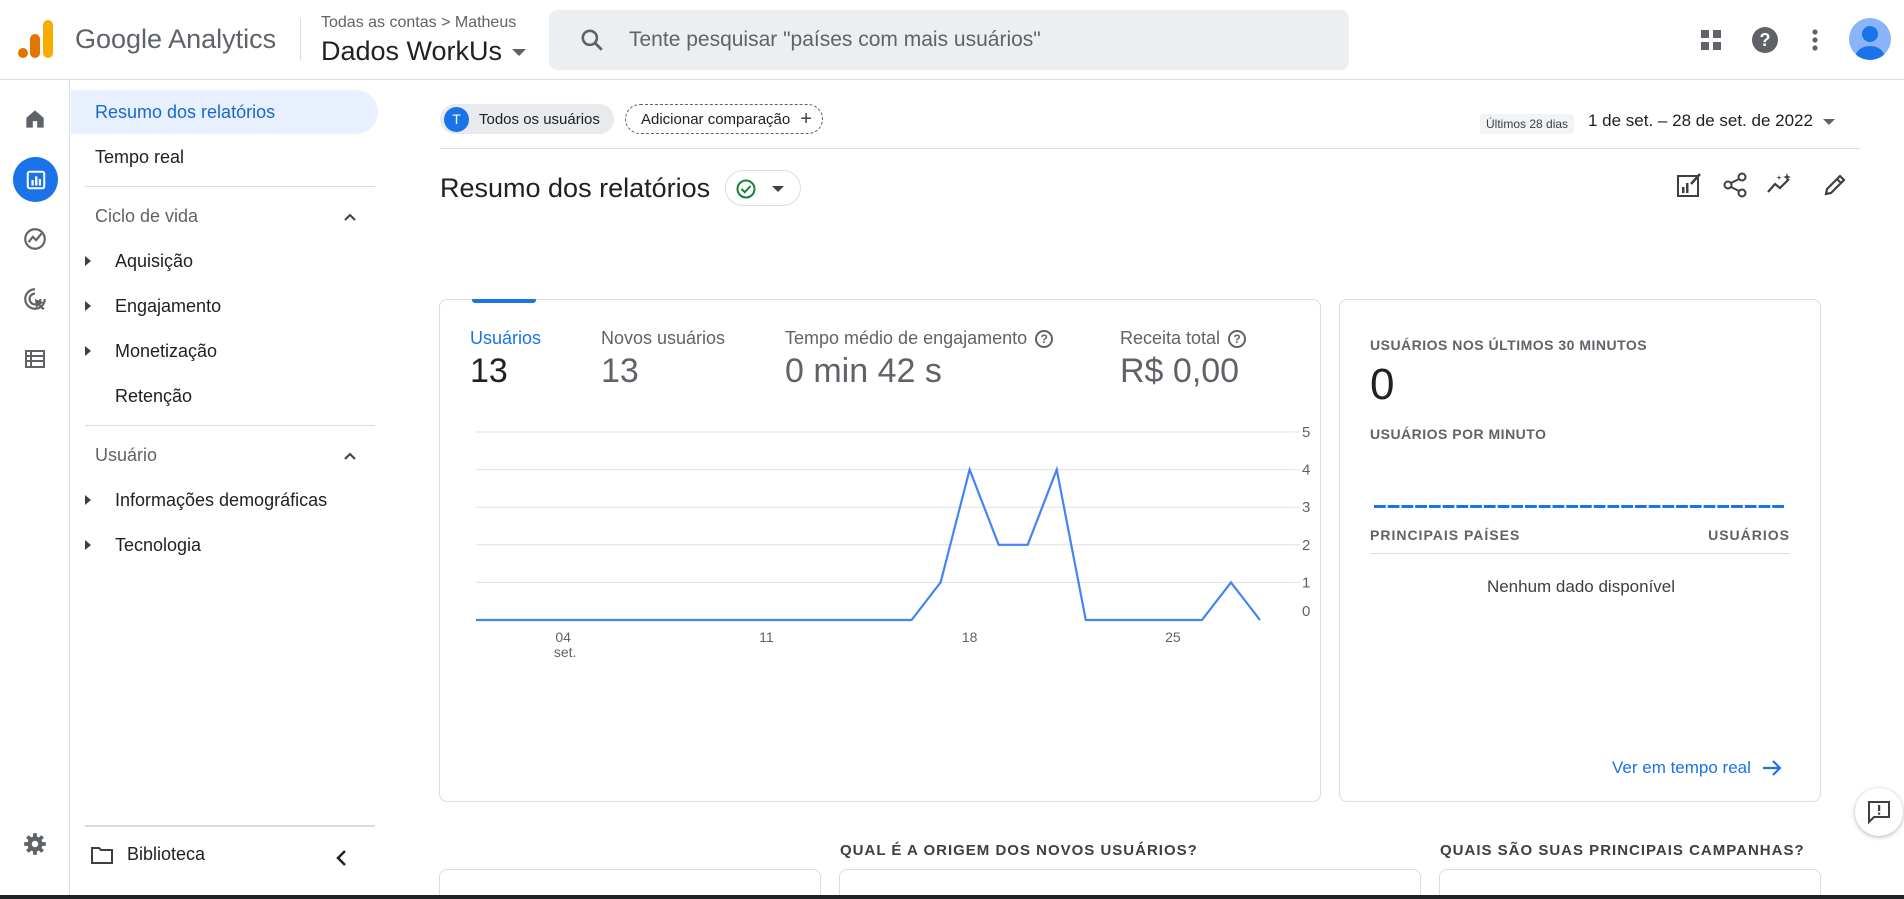 The width and height of the screenshot is (1904, 899). I want to click on product-name: Google Analytics, so click(176, 39).